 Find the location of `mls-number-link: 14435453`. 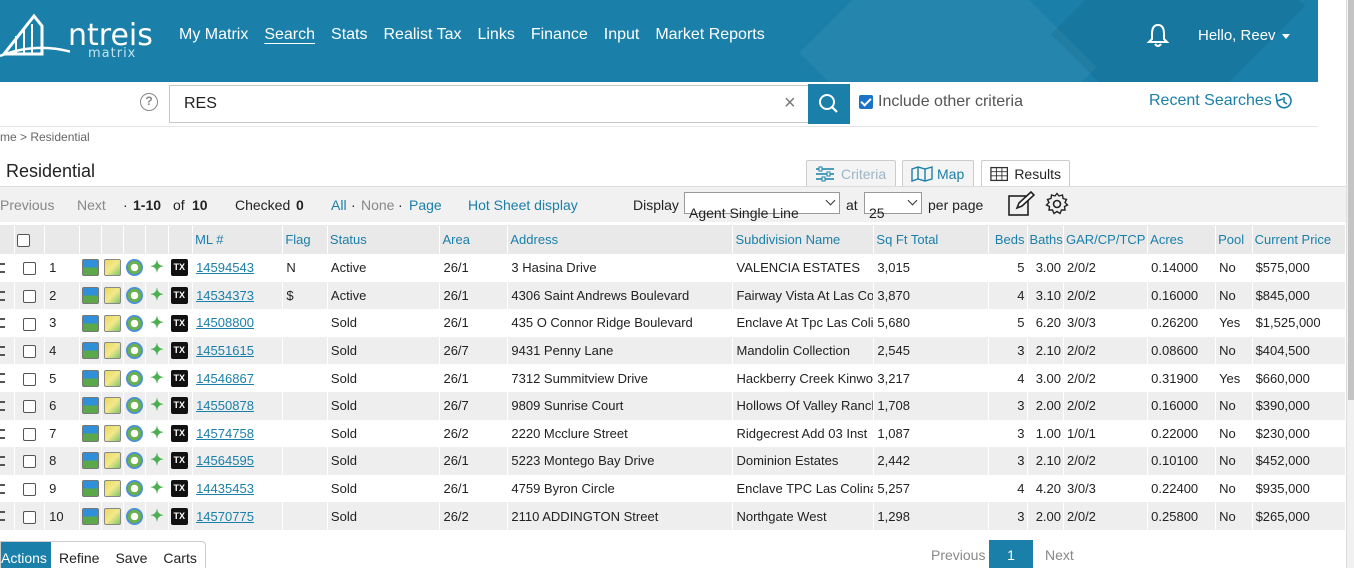

mls-number-link: 14435453 is located at coordinates (225, 488).